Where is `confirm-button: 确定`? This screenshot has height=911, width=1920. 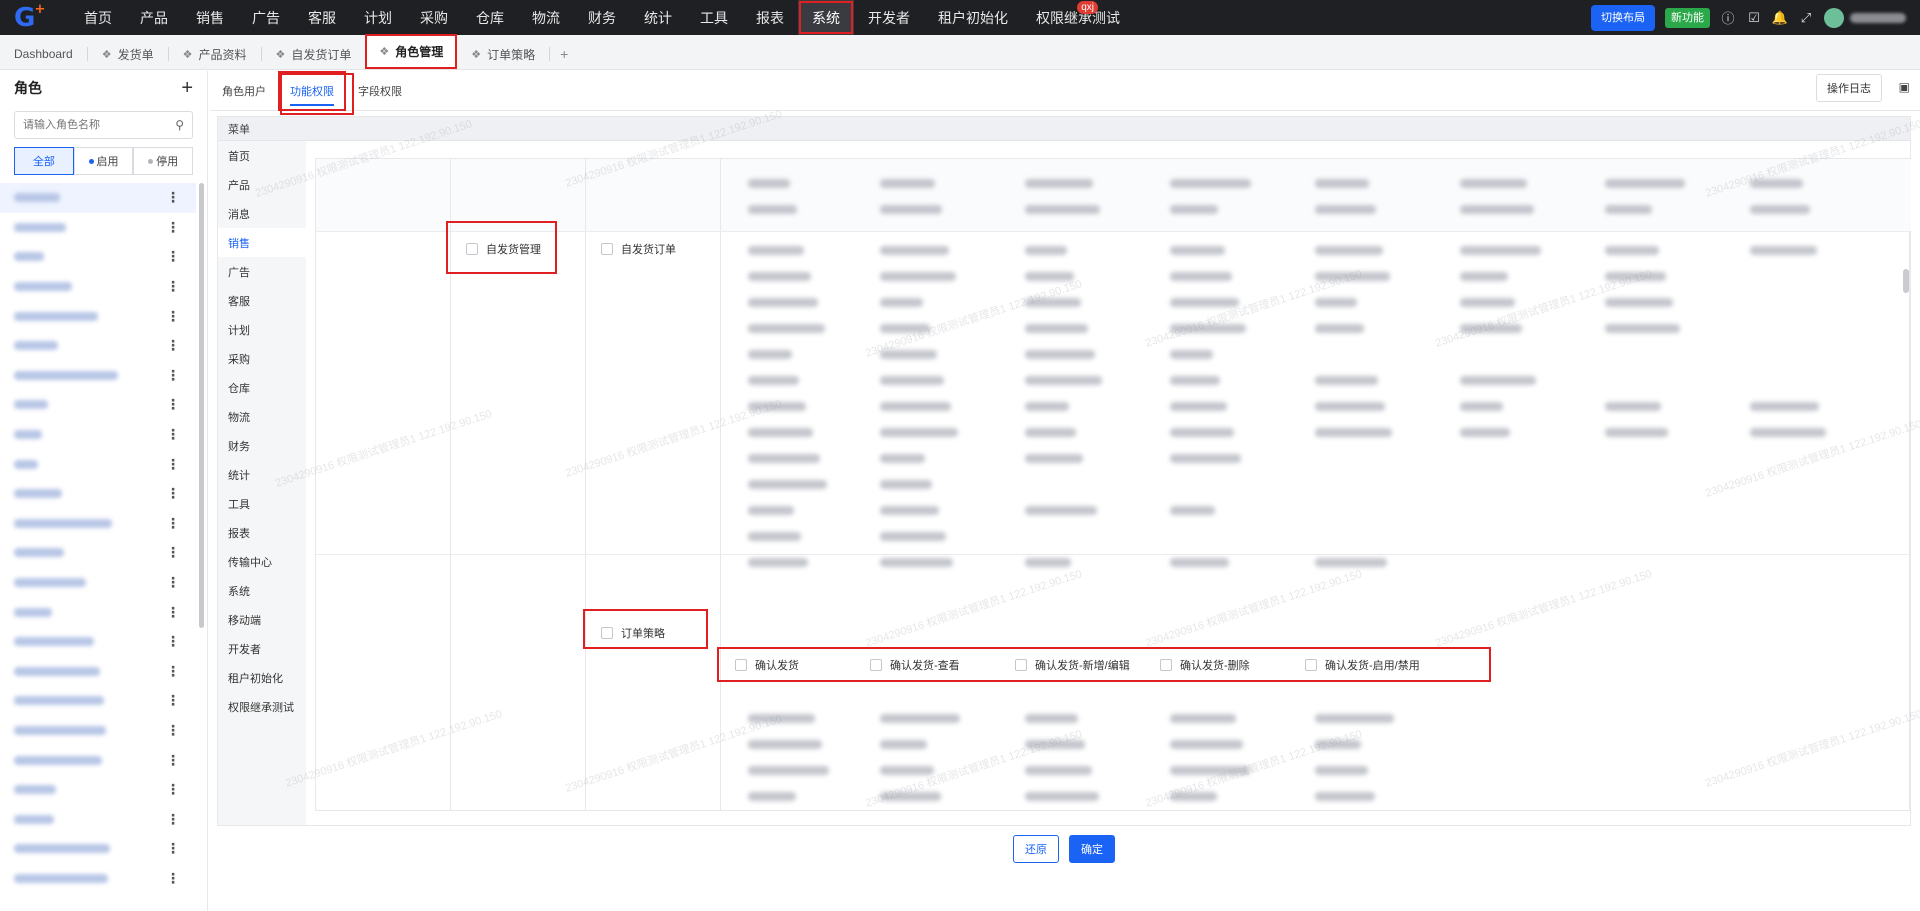
confirm-button: 确定 is located at coordinates (1092, 849).